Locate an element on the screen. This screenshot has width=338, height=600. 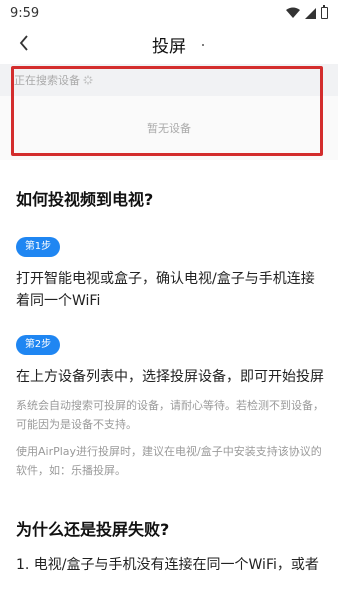
step-2-text: 在上方设备列表中，选择投屏设备，即可开始投屏 is located at coordinates (170, 377).